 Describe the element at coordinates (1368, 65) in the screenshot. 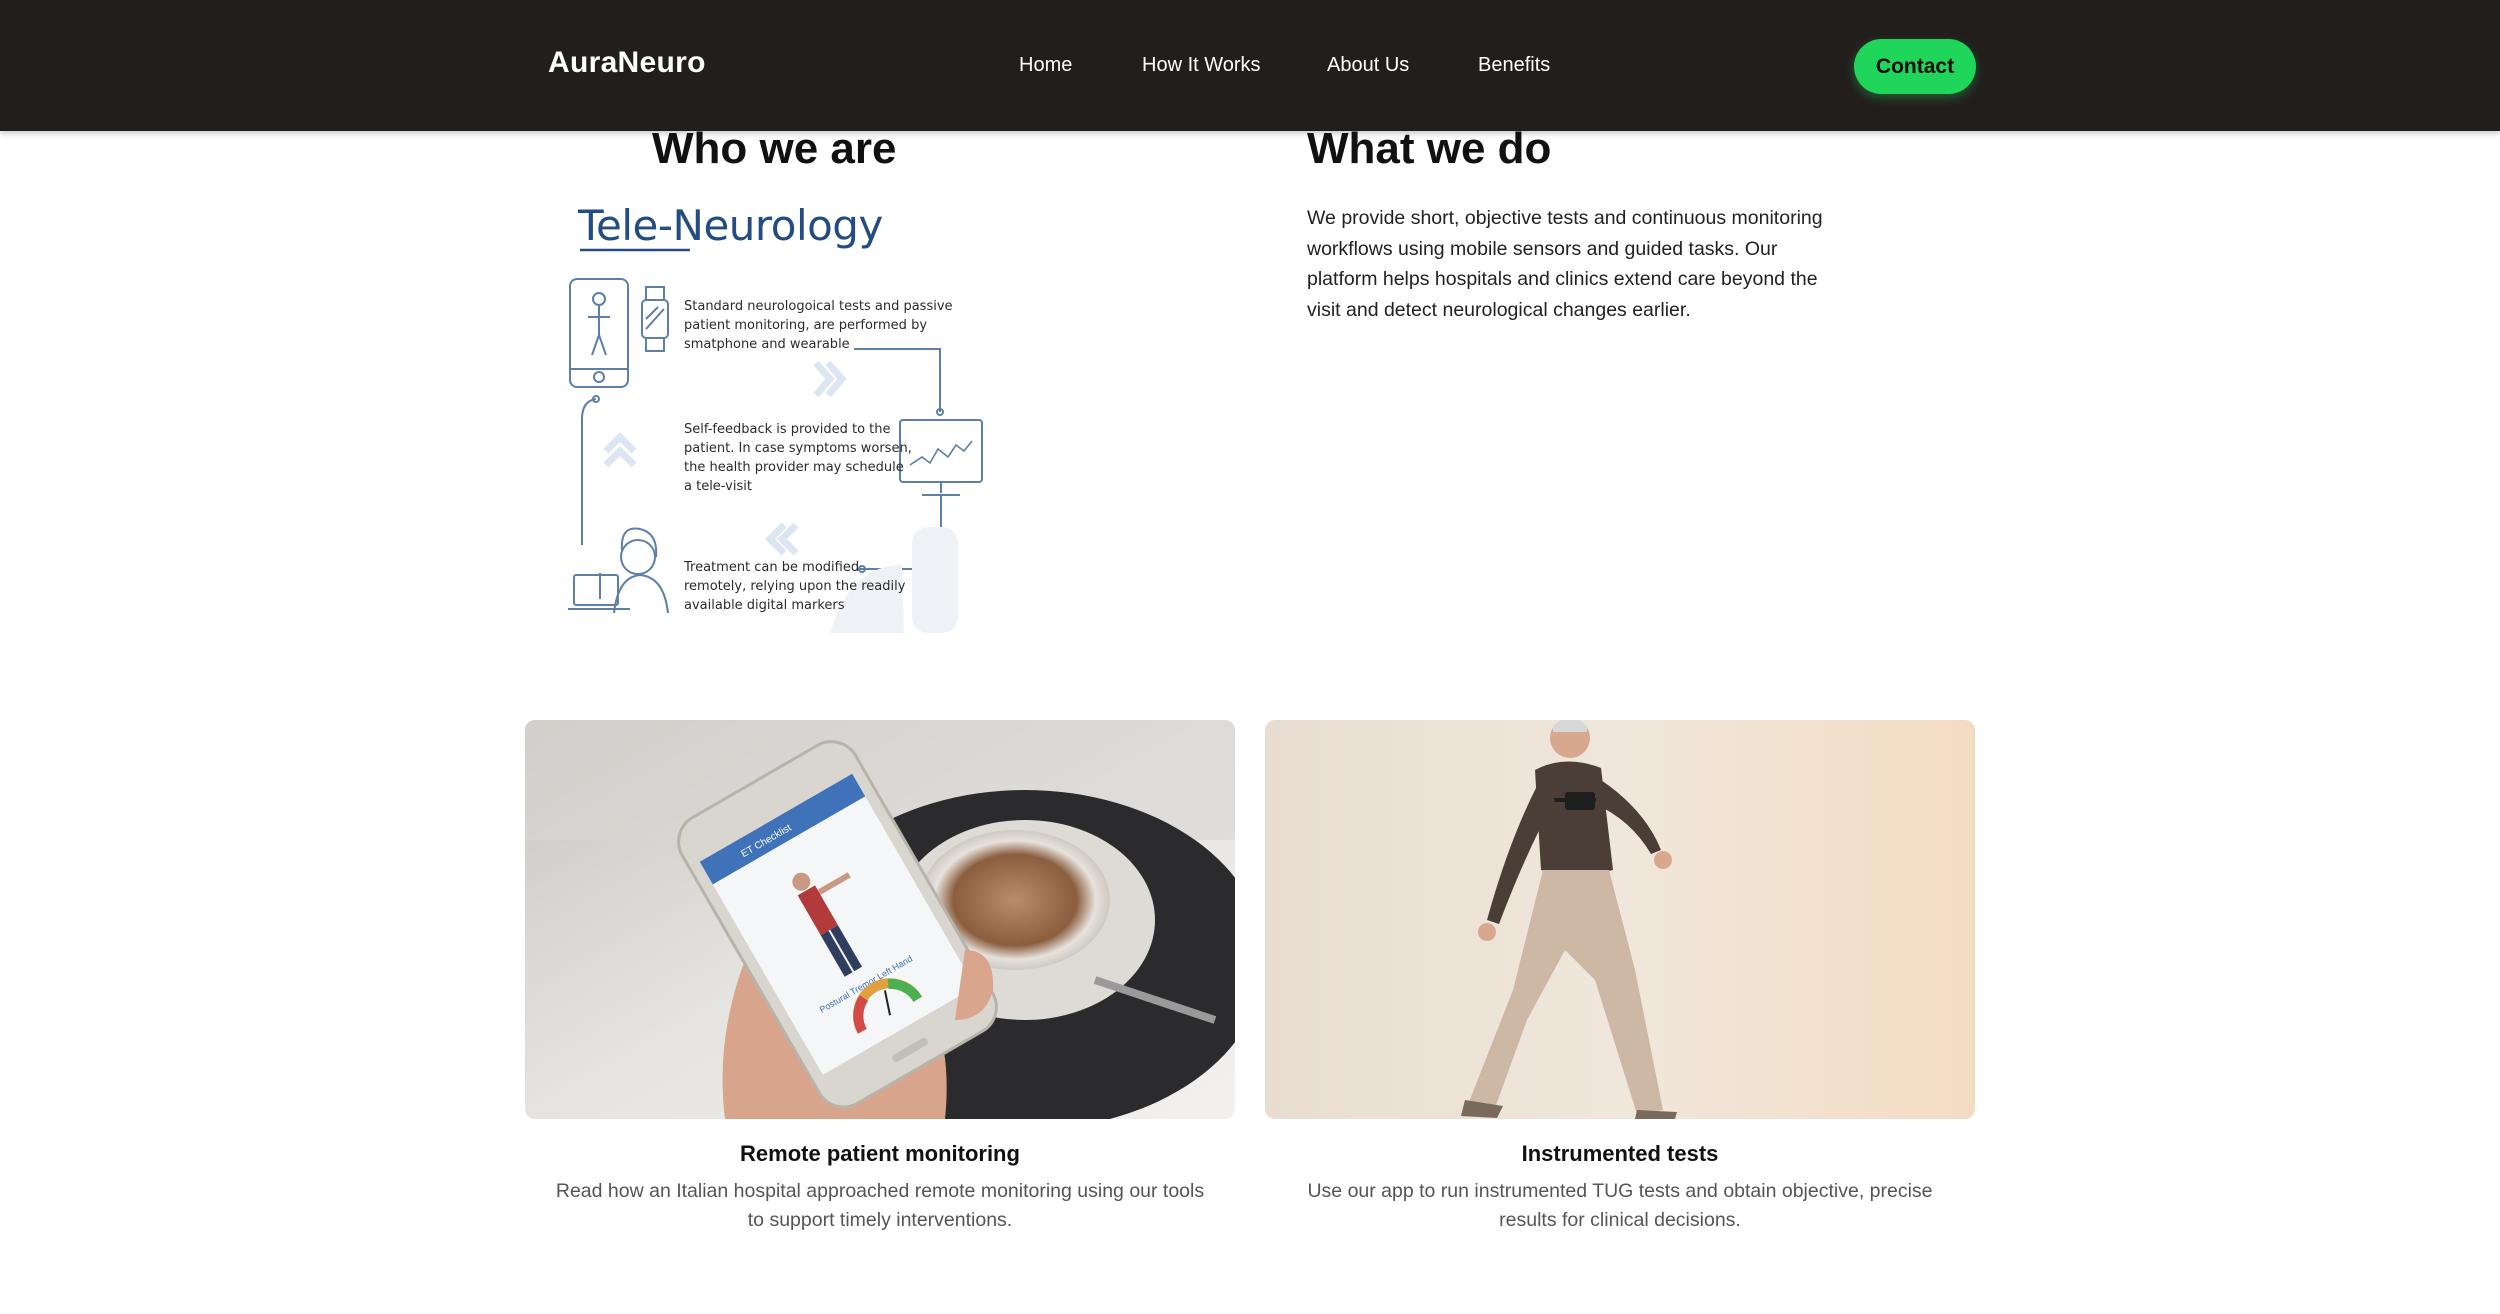

I see `nav-link-about-us: About Us` at that location.